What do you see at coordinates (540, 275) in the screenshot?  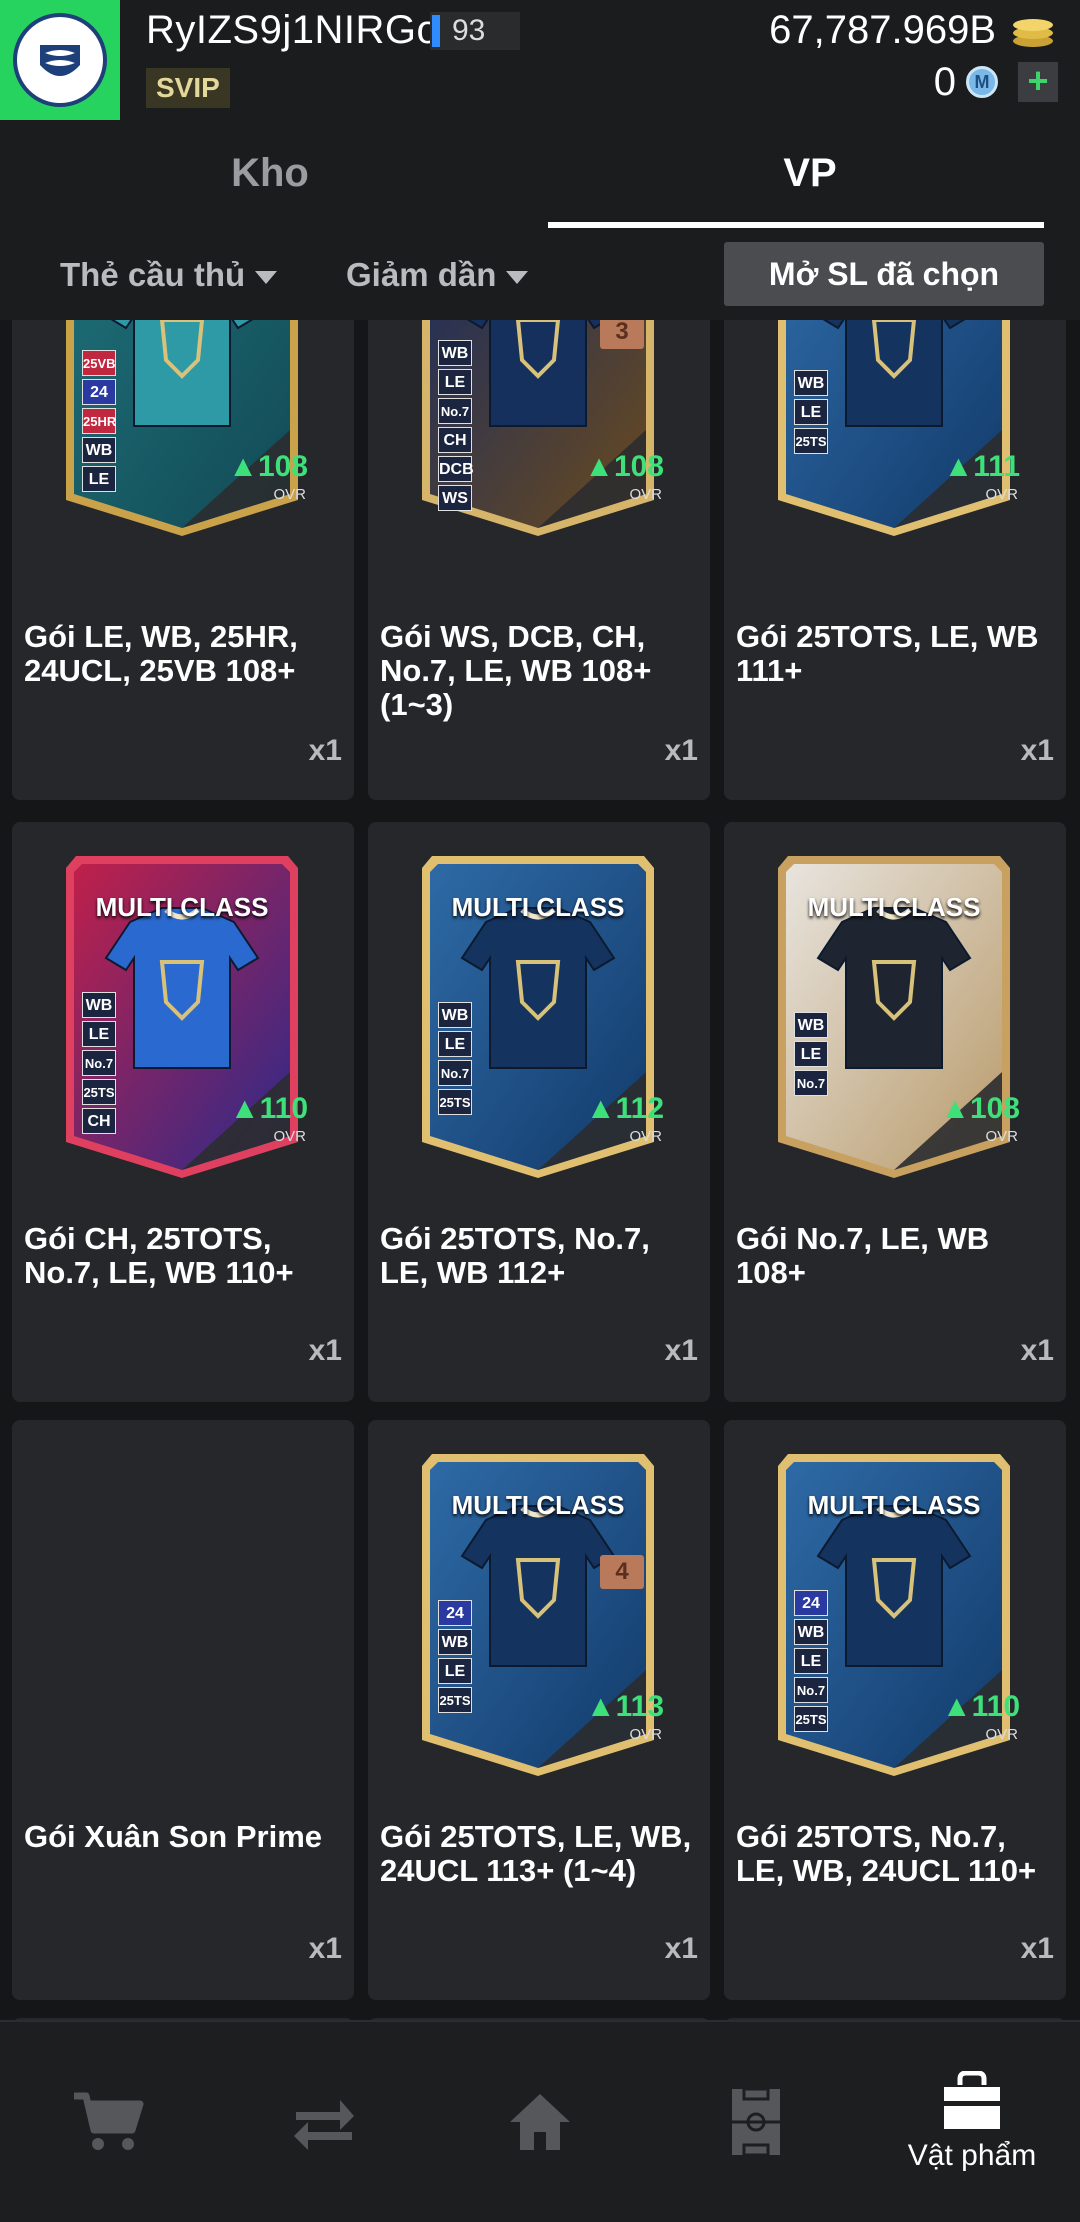 I see `filter-bar: Thẻ cầu thủ Giảm dần Mở SL đã chọn` at bounding box center [540, 275].